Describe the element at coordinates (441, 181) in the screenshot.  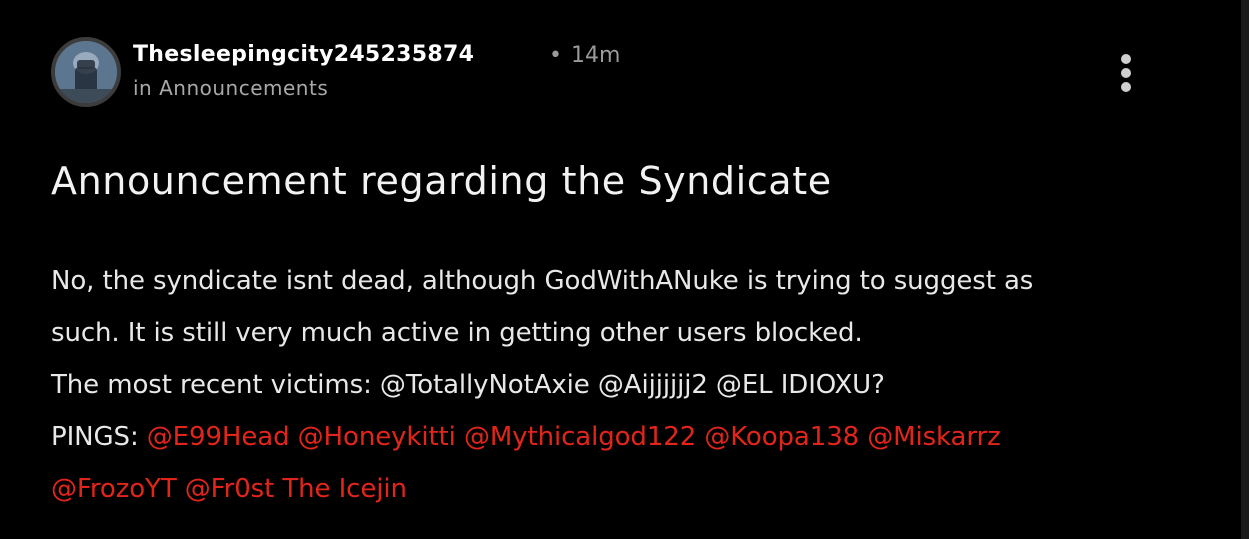
I see `post-title: Announcement regarding the Syndicate` at that location.